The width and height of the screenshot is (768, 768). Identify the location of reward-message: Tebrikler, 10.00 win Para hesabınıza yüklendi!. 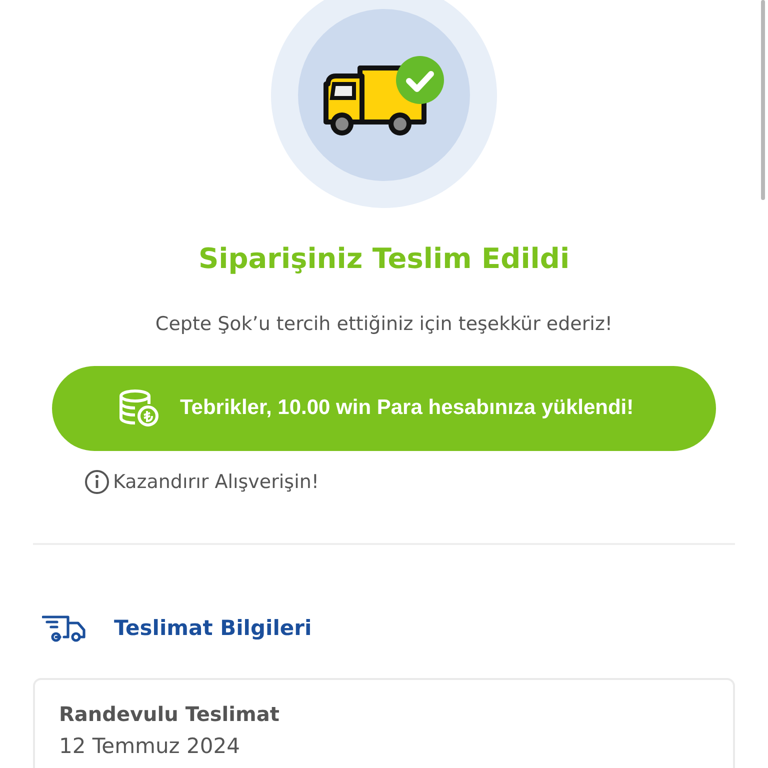
(407, 408).